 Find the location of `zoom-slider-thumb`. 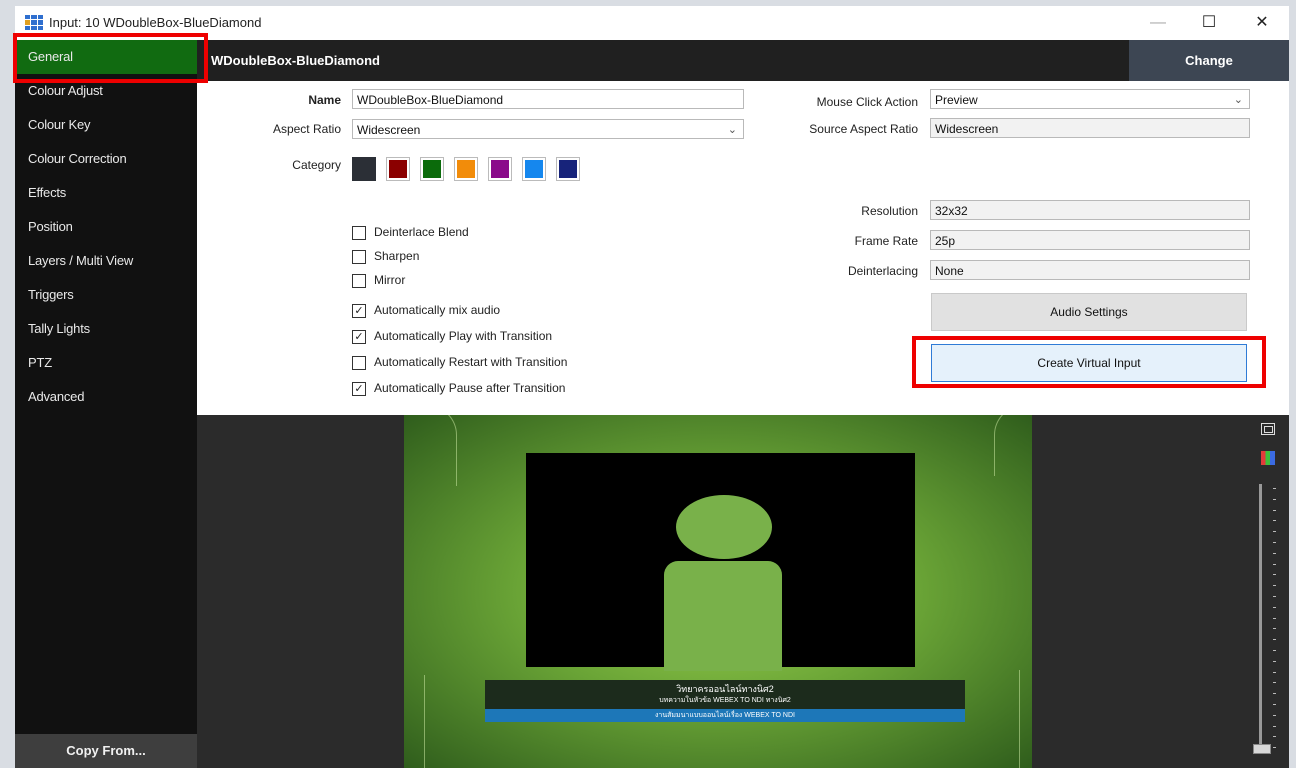

zoom-slider-thumb is located at coordinates (1262, 749).